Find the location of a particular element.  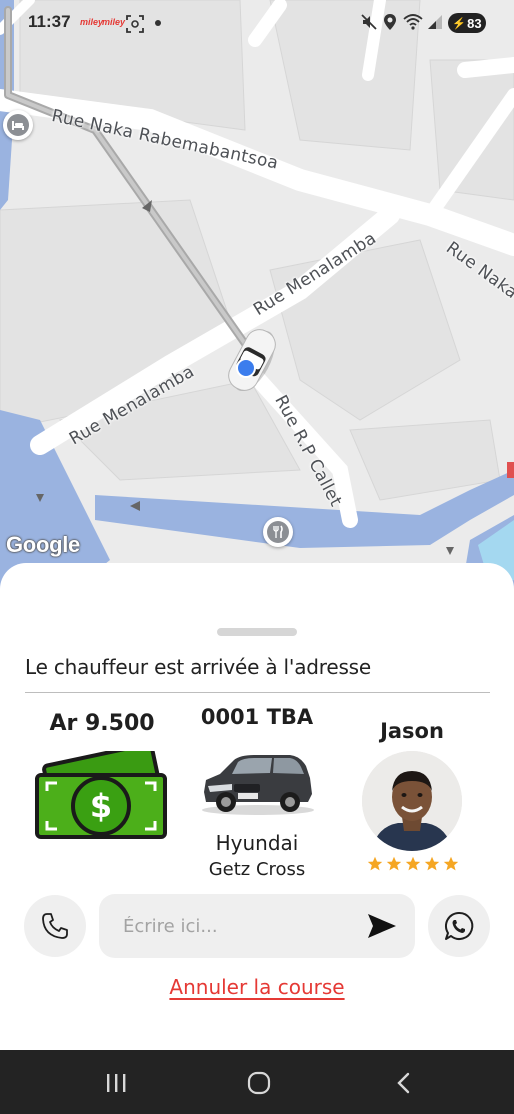

cash-money-icon: $ is located at coordinates (101, 795).